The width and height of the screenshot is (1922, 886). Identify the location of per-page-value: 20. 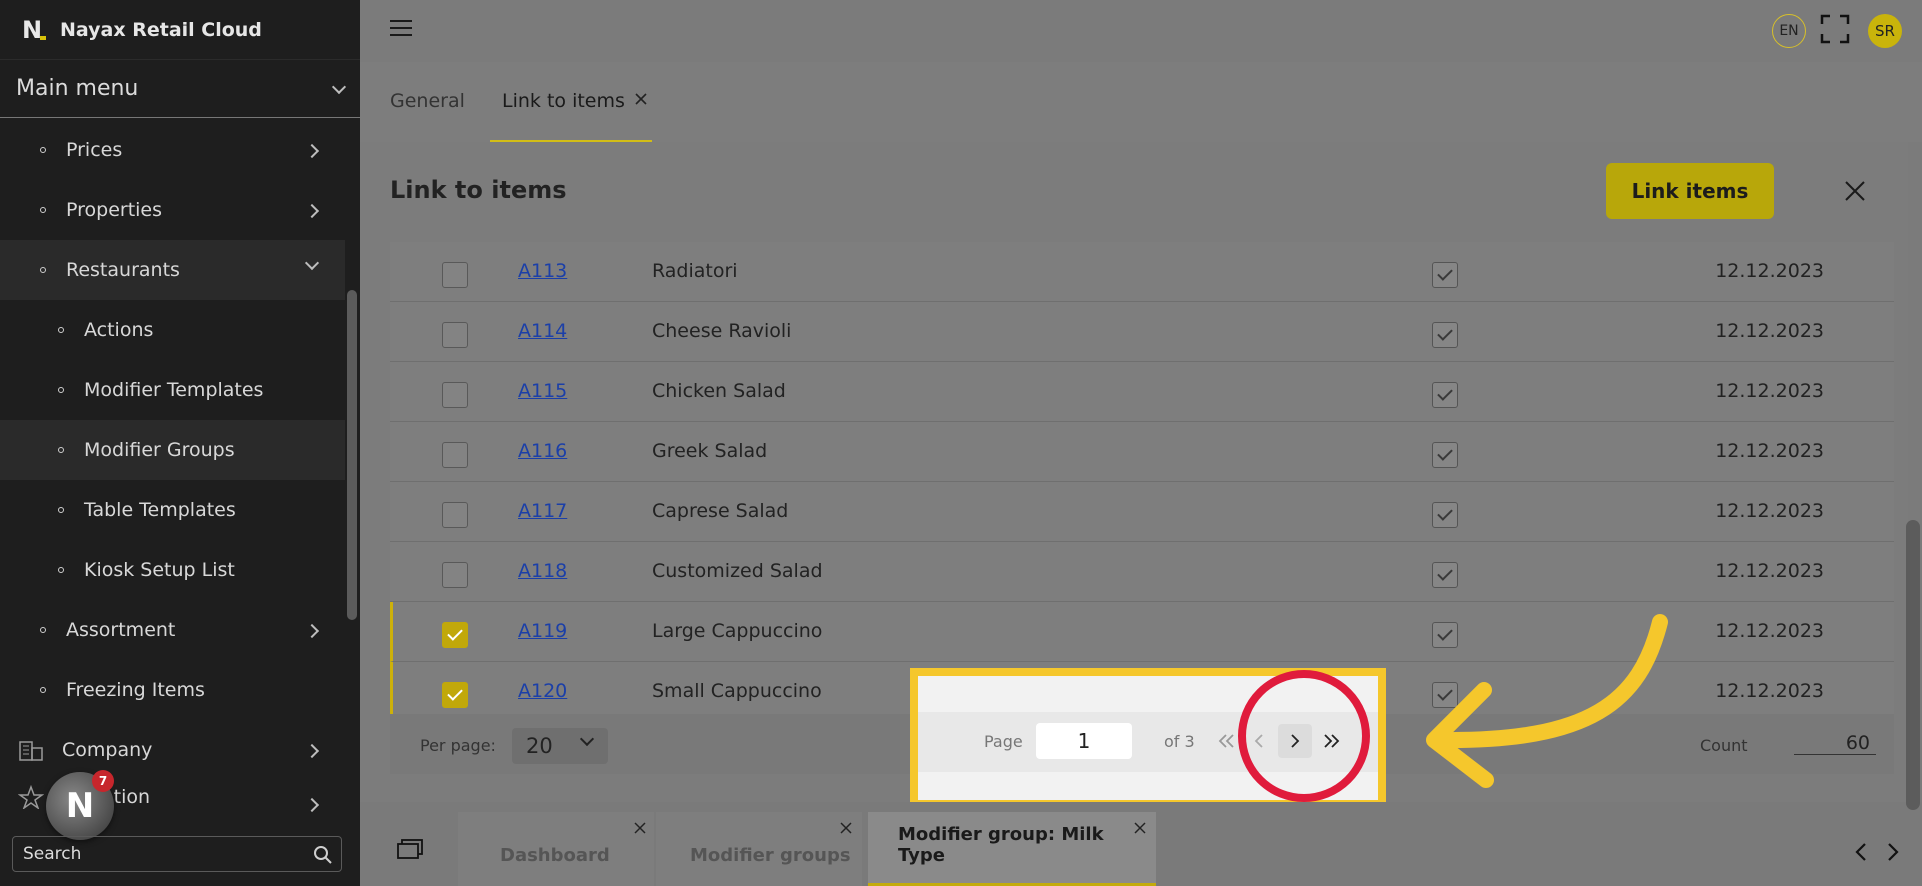
(539, 746).